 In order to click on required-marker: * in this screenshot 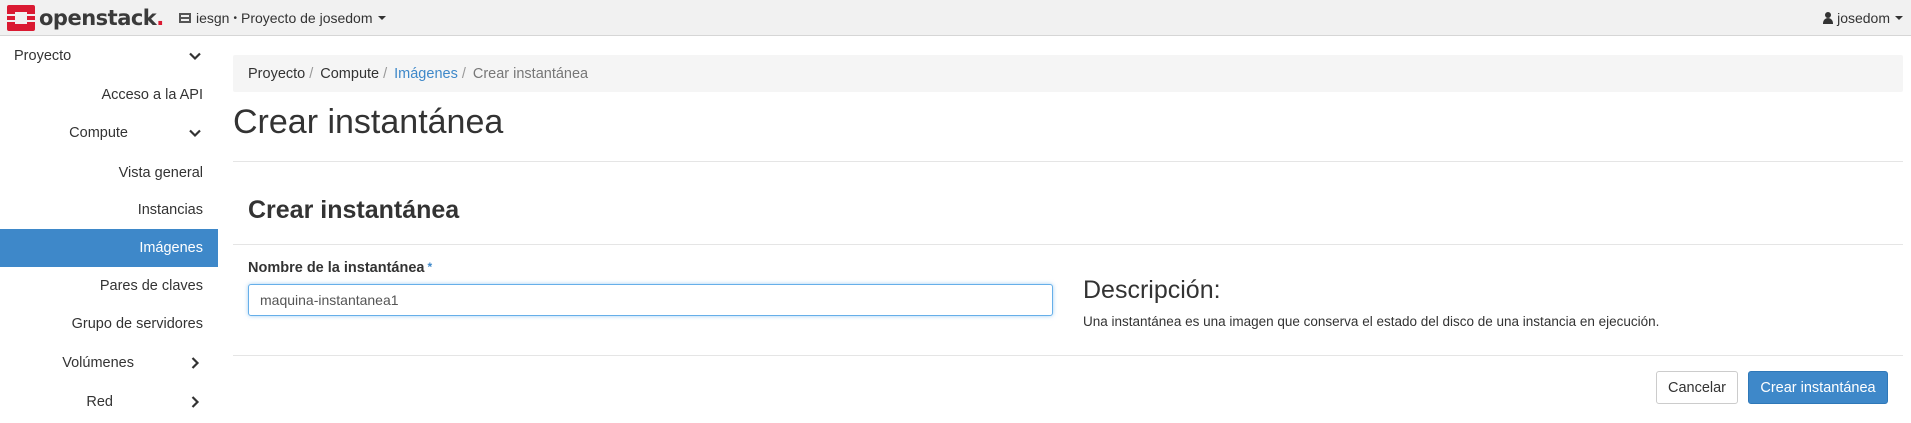, I will do `click(430, 267)`.